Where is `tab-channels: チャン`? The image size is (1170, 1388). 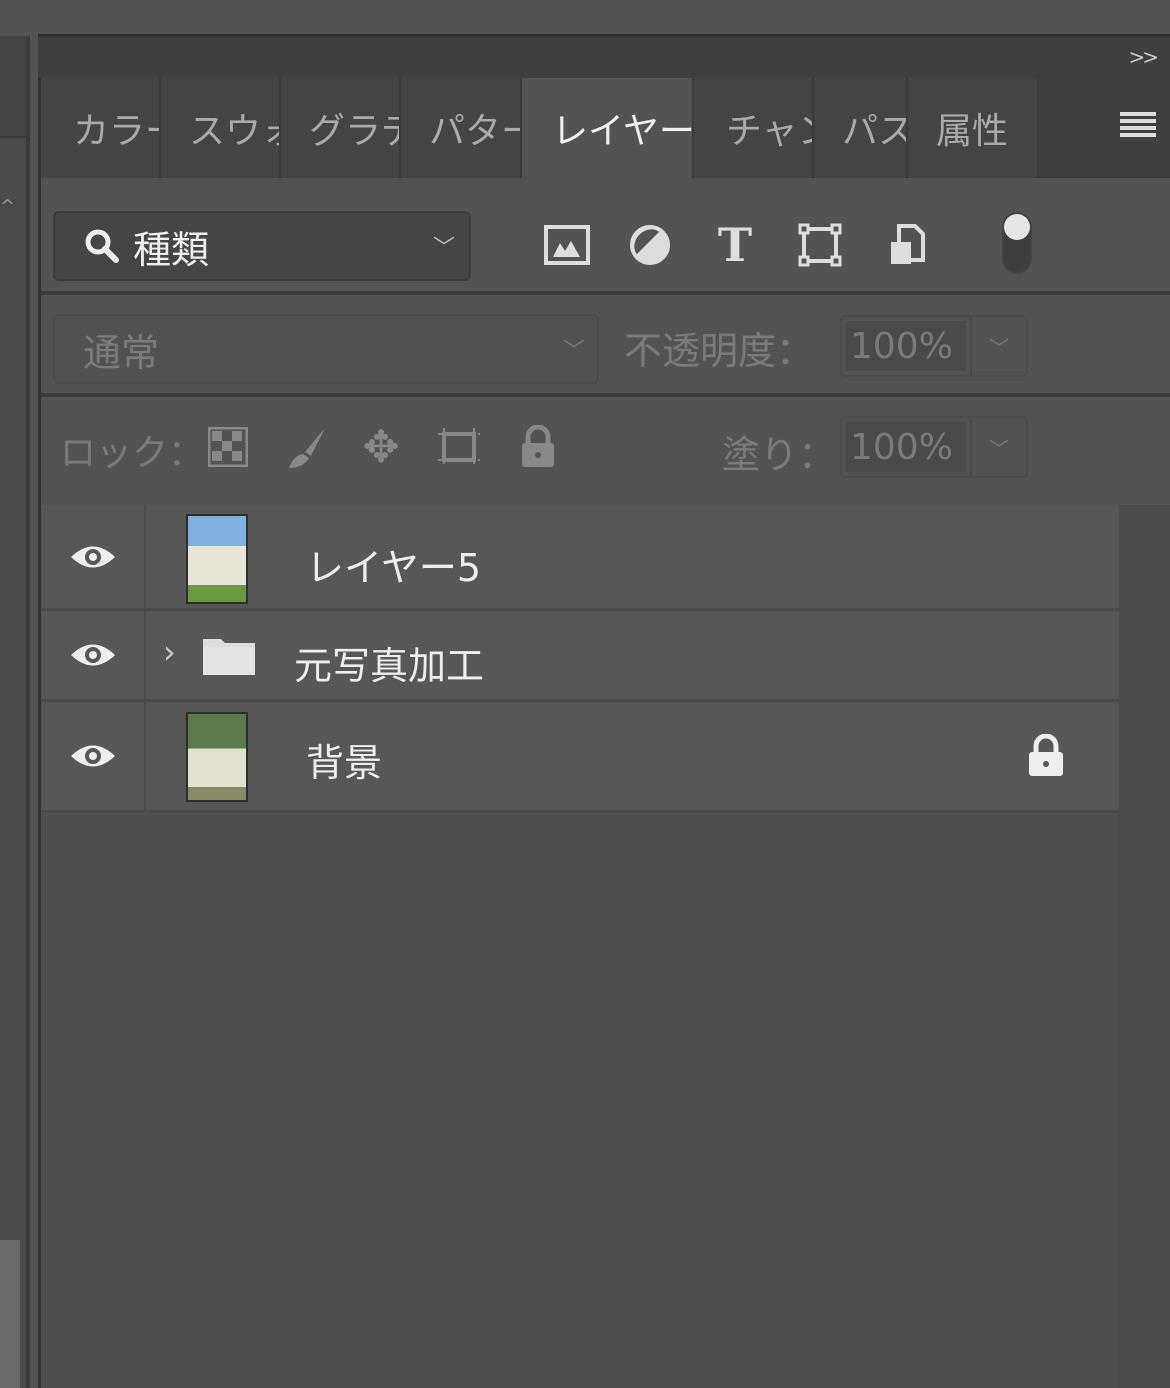 tab-channels: チャン is located at coordinates (754, 128).